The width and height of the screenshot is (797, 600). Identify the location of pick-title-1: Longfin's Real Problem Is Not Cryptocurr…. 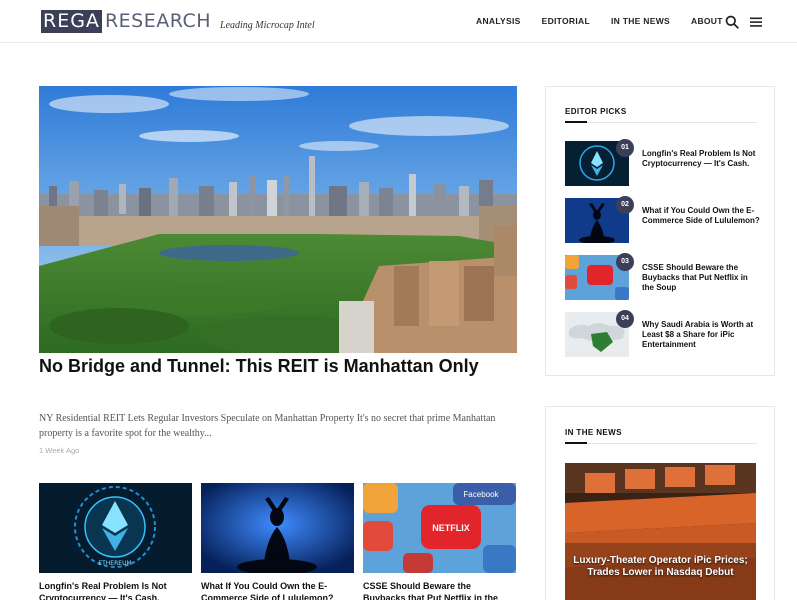
(702, 159).